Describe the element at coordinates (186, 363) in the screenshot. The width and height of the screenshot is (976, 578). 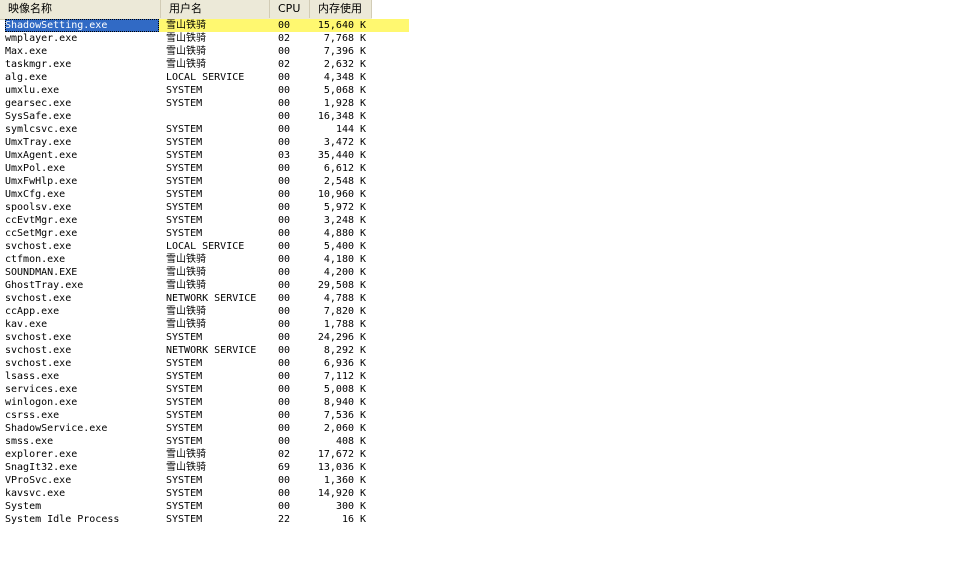
I see `process-row: svchost.exe SYSTEM 00 6,936 K` at that location.